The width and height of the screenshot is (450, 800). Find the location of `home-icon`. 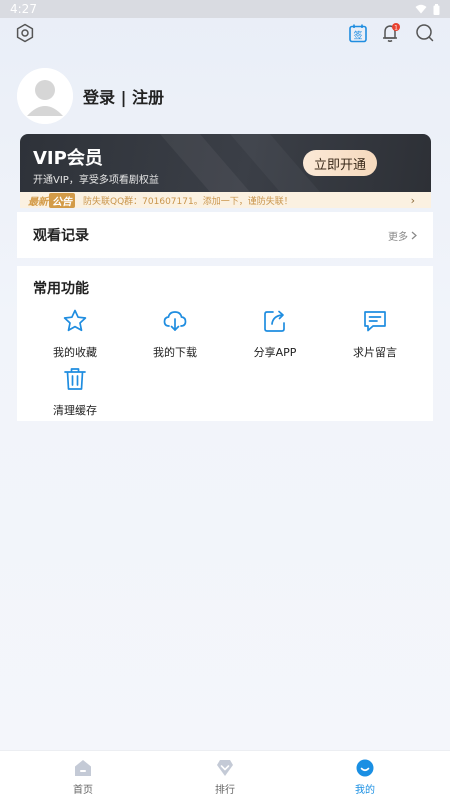

home-icon is located at coordinates (83, 768).